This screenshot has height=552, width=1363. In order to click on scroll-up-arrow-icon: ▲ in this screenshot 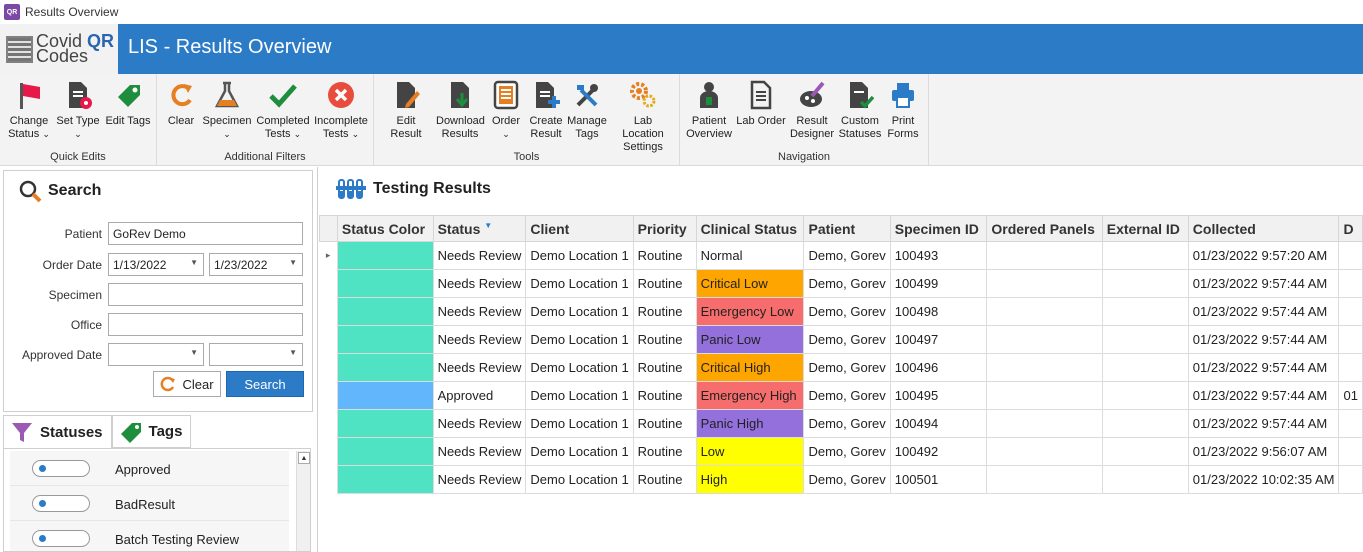, I will do `click(304, 458)`.